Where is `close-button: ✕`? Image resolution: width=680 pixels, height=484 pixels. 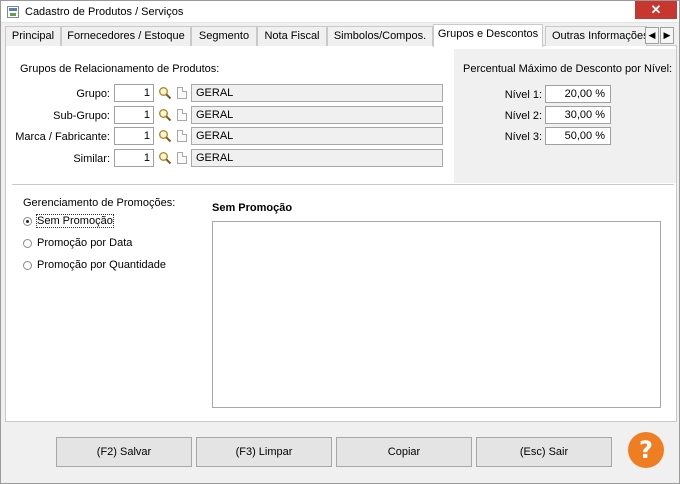
close-button: ✕ is located at coordinates (656, 10).